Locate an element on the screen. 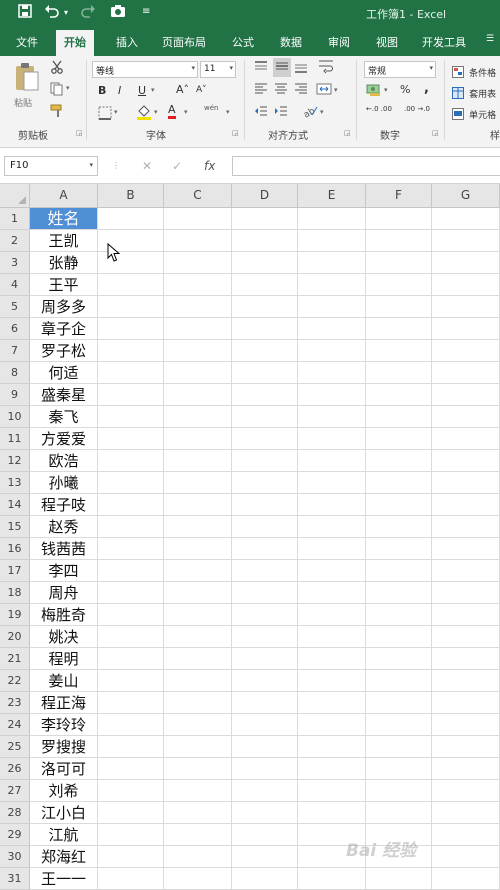 This screenshot has width=500, height=890. font-color-button: A is located at coordinates (172, 111).